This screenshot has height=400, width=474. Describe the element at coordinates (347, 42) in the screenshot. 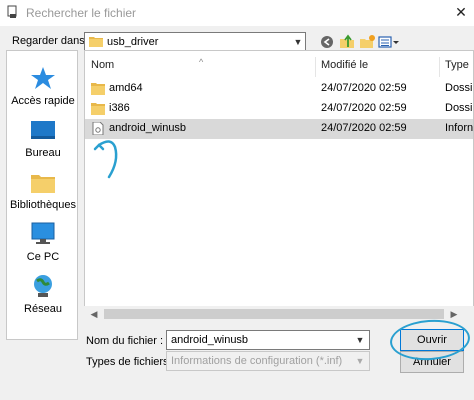

I see `up-folder-icon` at that location.